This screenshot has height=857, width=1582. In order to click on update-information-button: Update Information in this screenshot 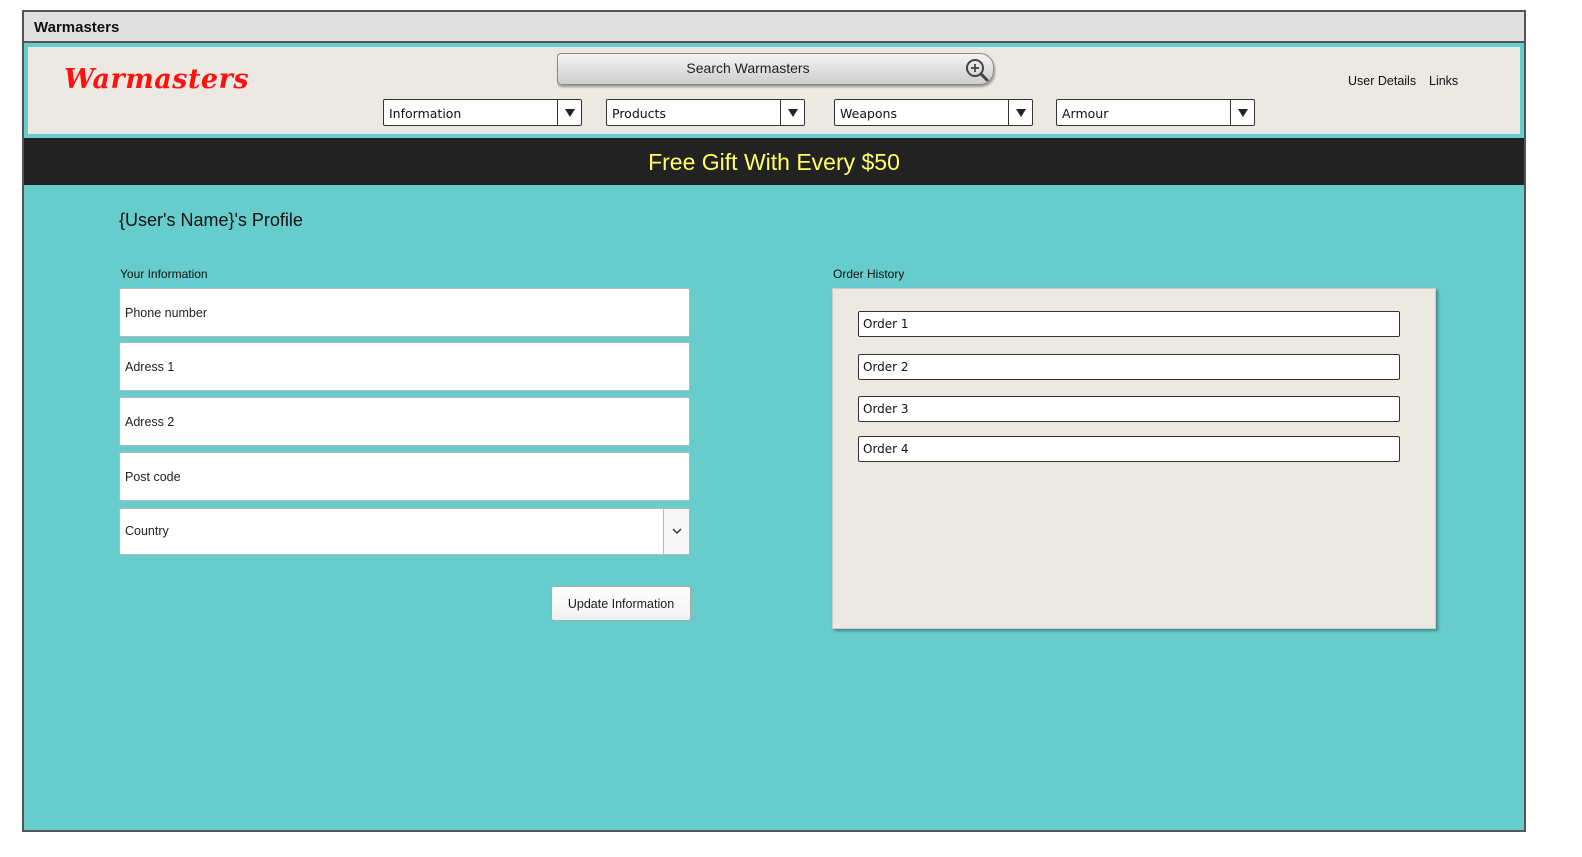, I will do `click(621, 603)`.